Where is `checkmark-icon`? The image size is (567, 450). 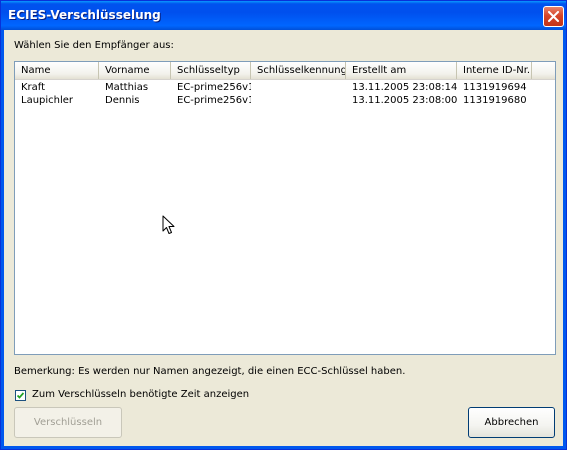
checkmark-icon is located at coordinates (20, 395).